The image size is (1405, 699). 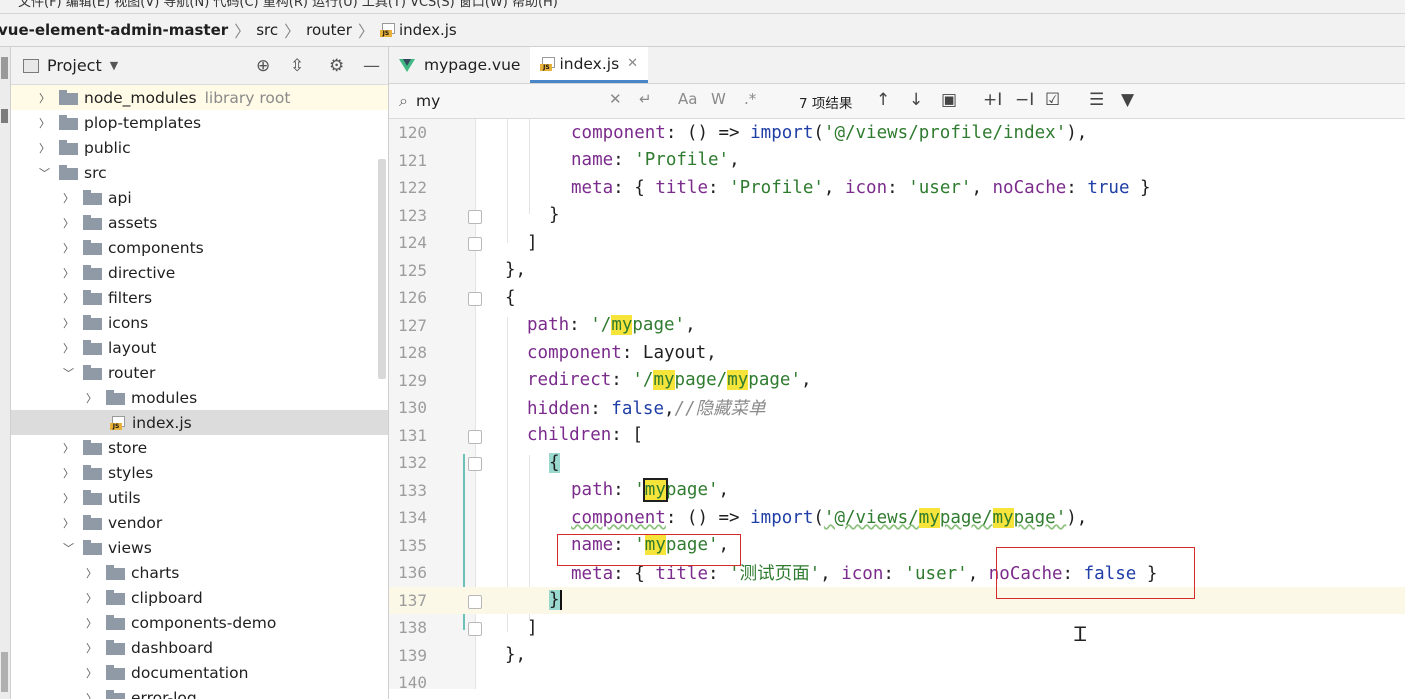 I want to click on select-all-occurrences-icon: ☑, so click(x=1052, y=100).